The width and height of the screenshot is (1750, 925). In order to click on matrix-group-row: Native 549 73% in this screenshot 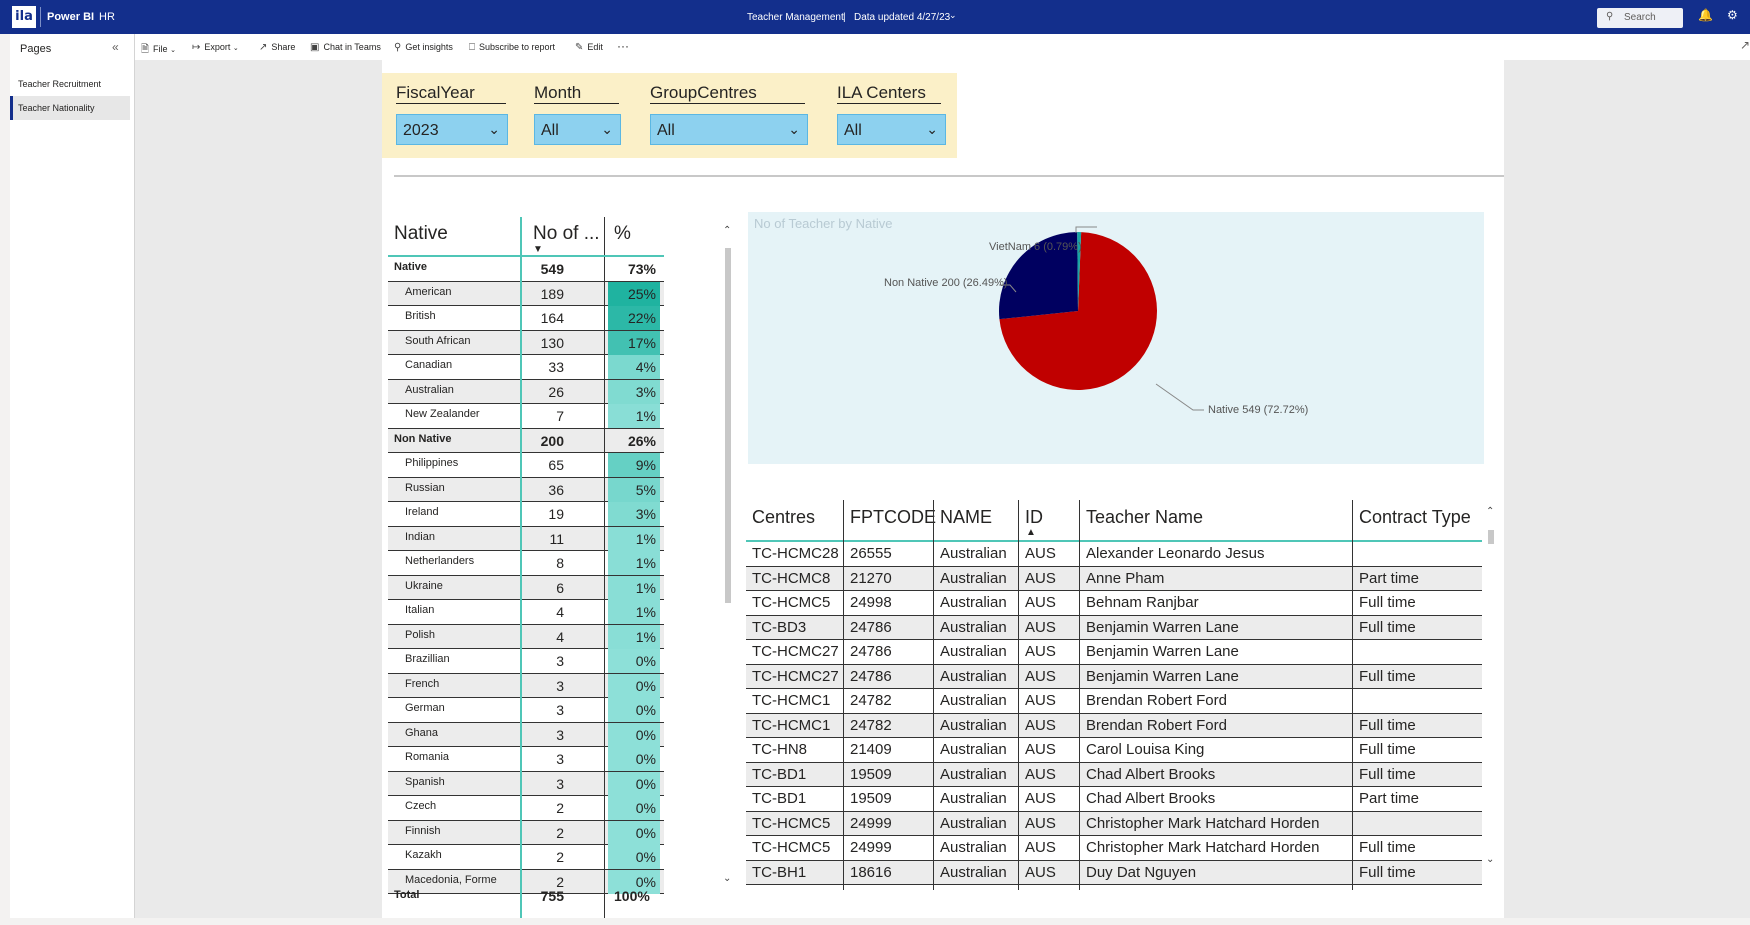, I will do `click(526, 269)`.